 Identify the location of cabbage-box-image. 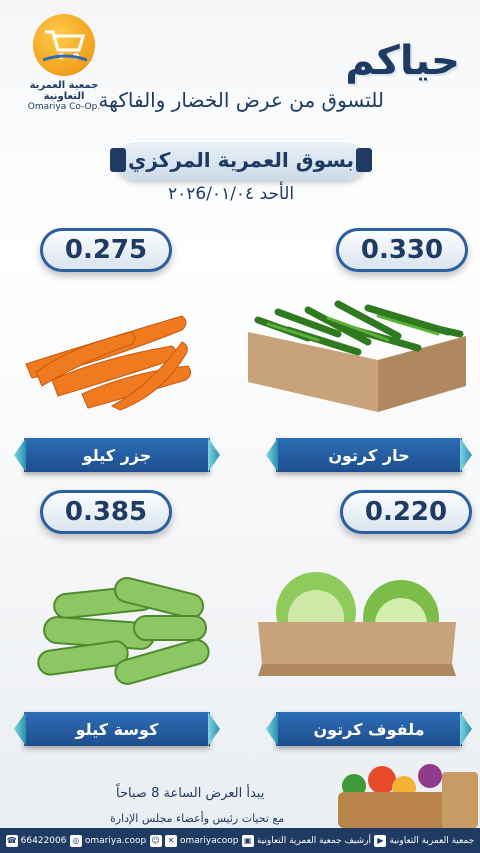
(357, 624).